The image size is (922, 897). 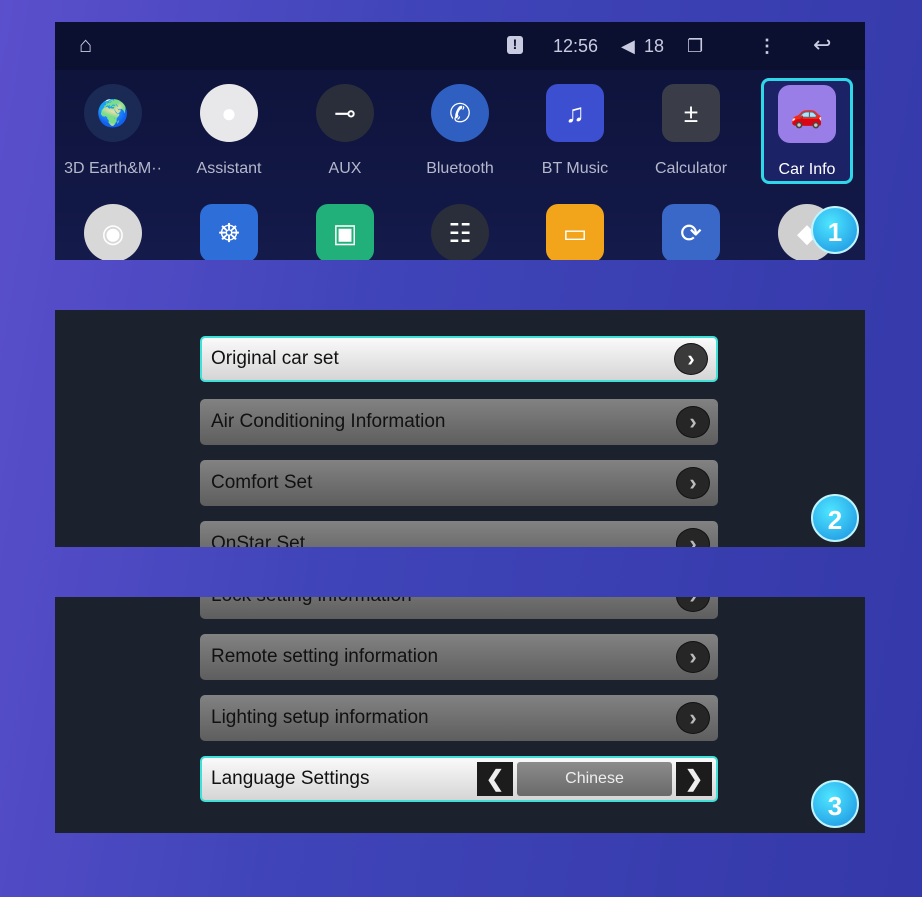 I want to click on back-icon: ↩, so click(x=822, y=45).